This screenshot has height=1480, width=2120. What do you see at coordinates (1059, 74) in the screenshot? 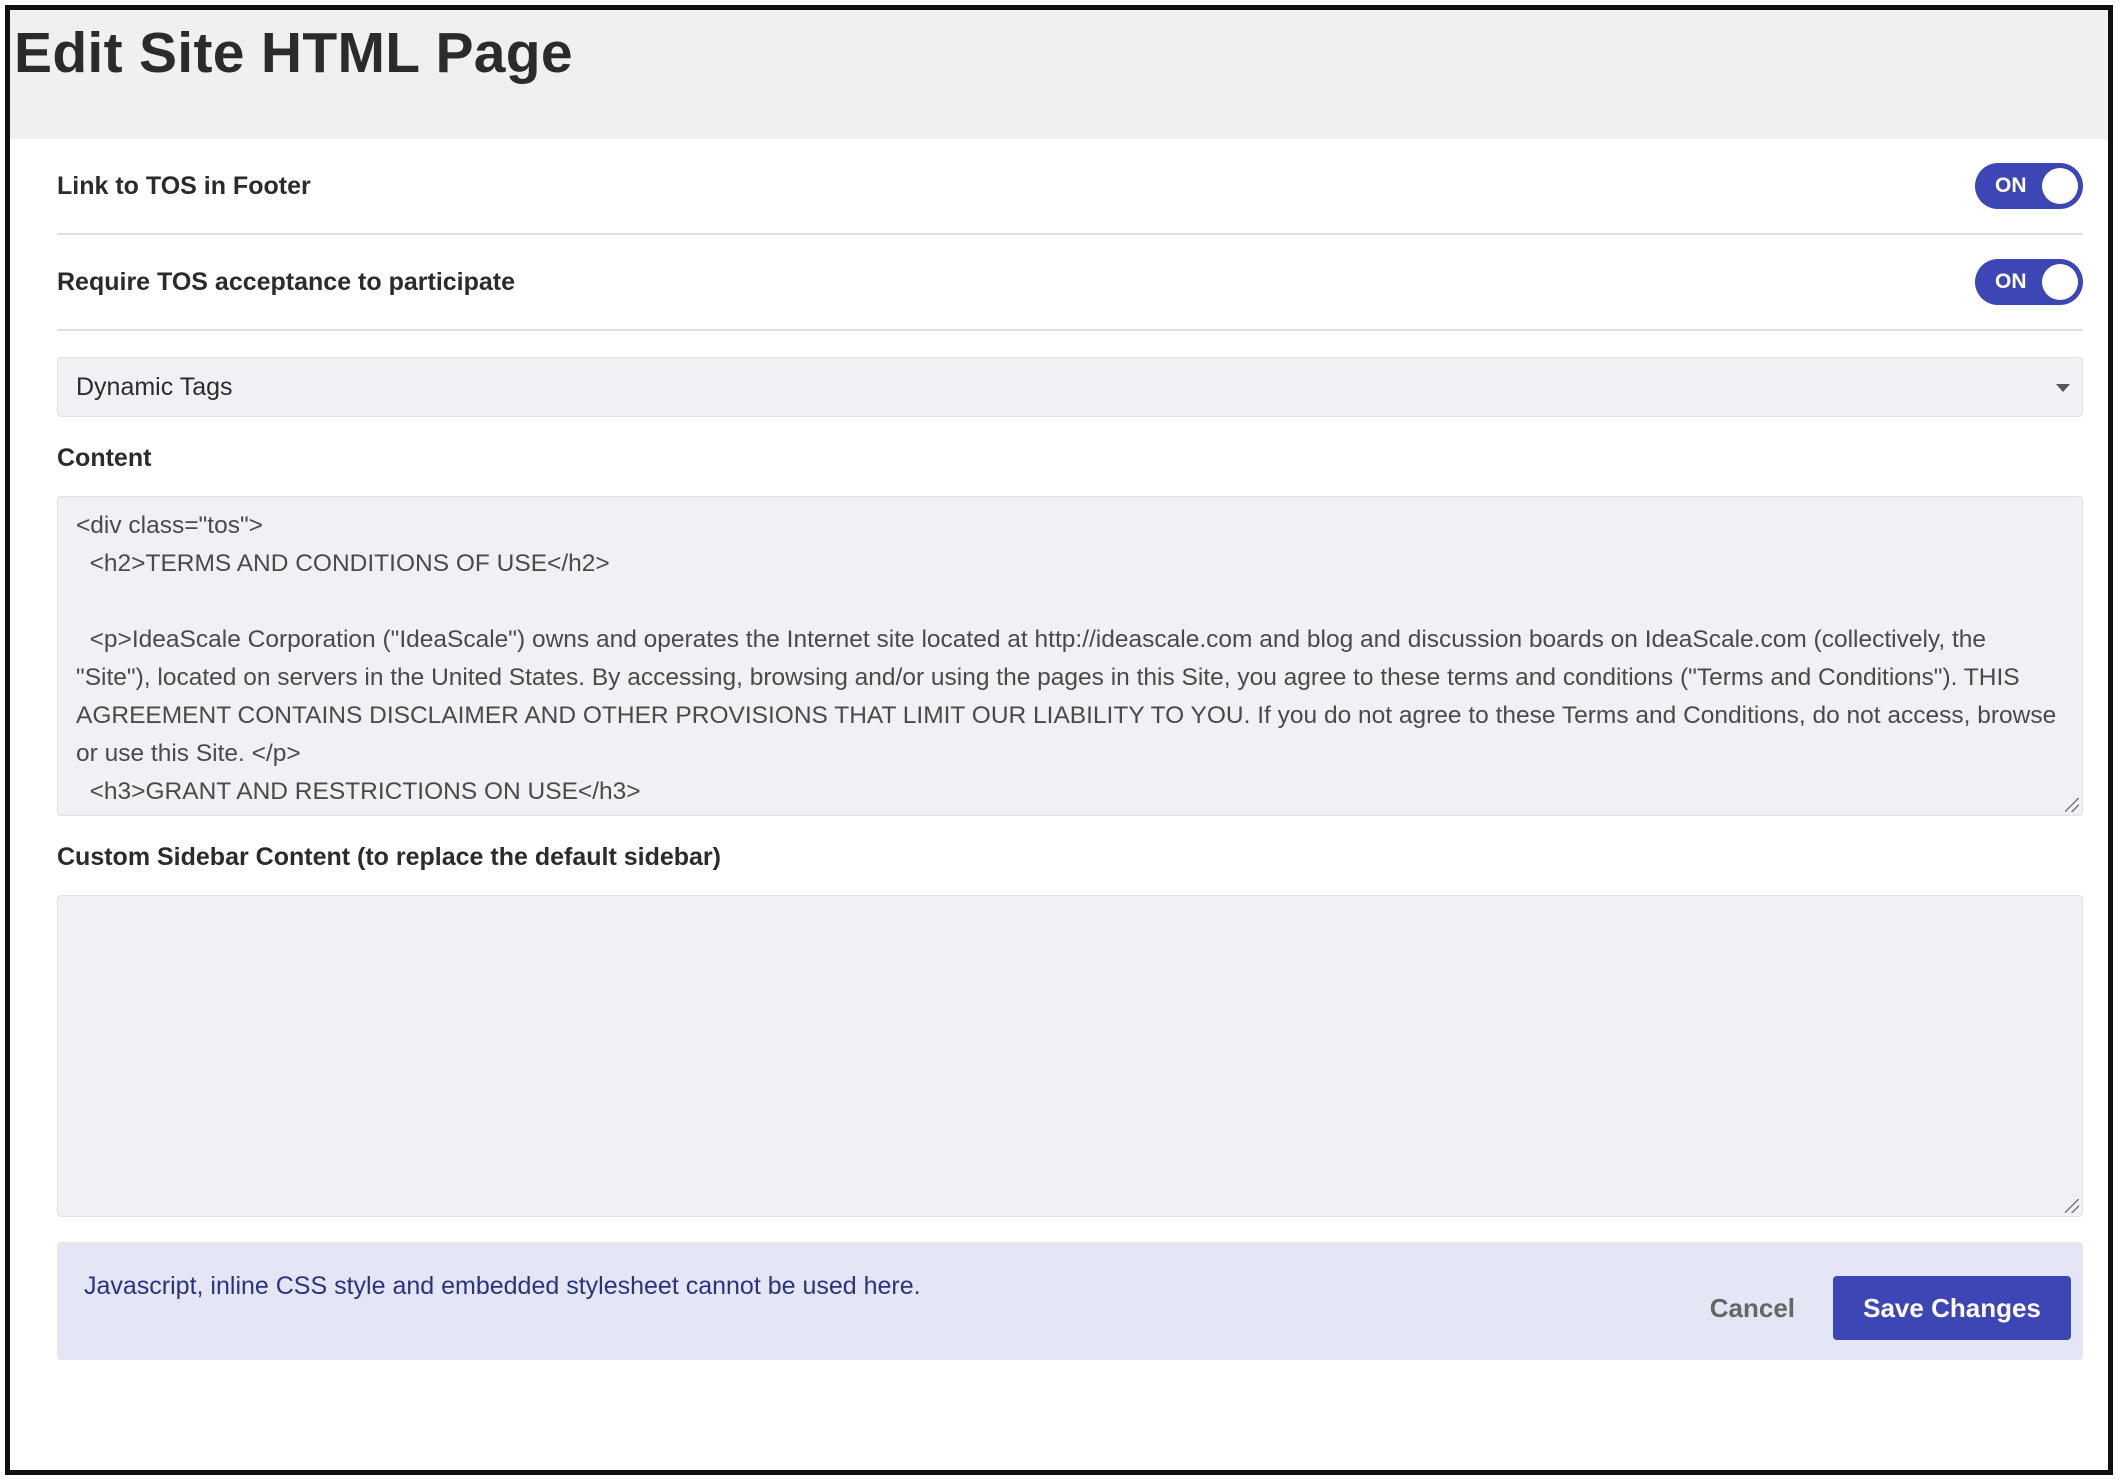
I see `page-header: Edit Site HTML Page` at bounding box center [1059, 74].